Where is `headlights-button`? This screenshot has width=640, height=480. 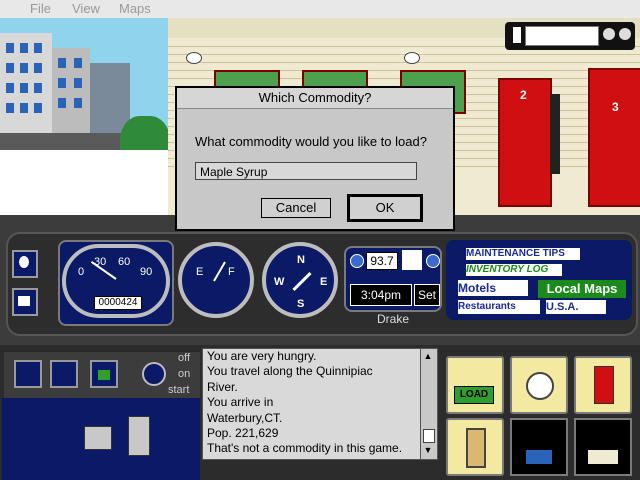 headlights-button is located at coordinates (25, 264).